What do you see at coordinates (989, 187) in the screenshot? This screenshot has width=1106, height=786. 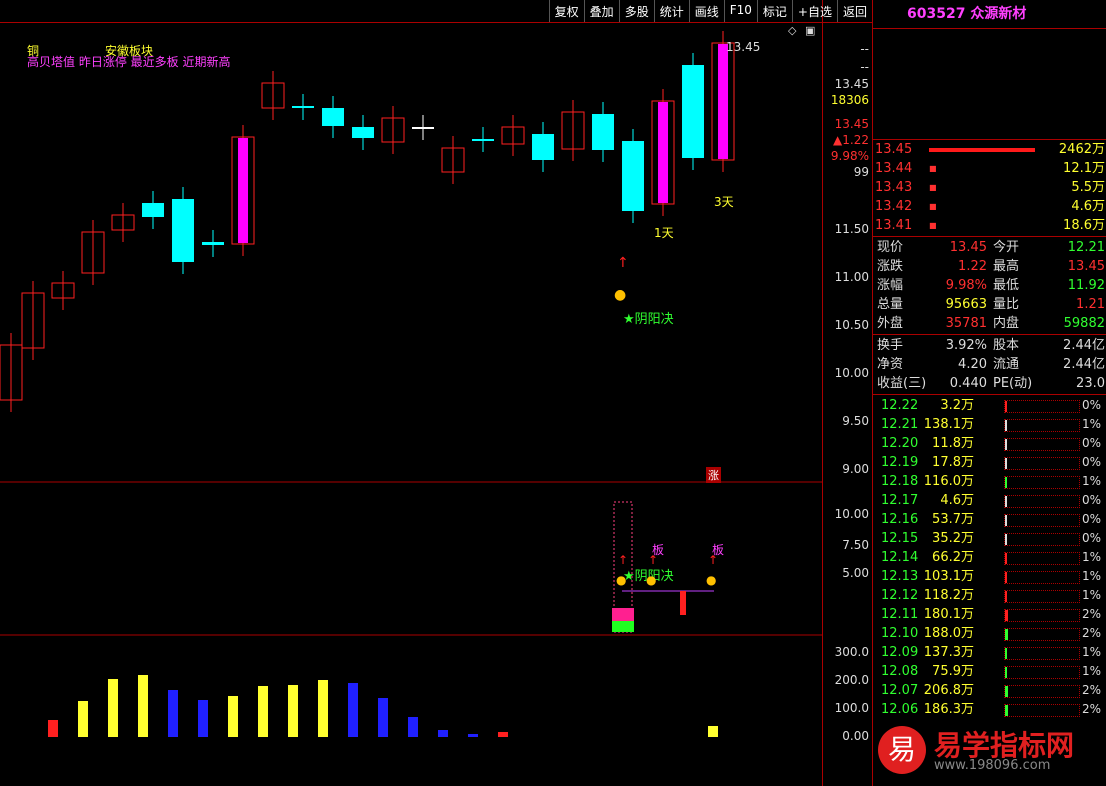 I see `ask-row: 13.43 ■ 5.5万` at bounding box center [989, 187].